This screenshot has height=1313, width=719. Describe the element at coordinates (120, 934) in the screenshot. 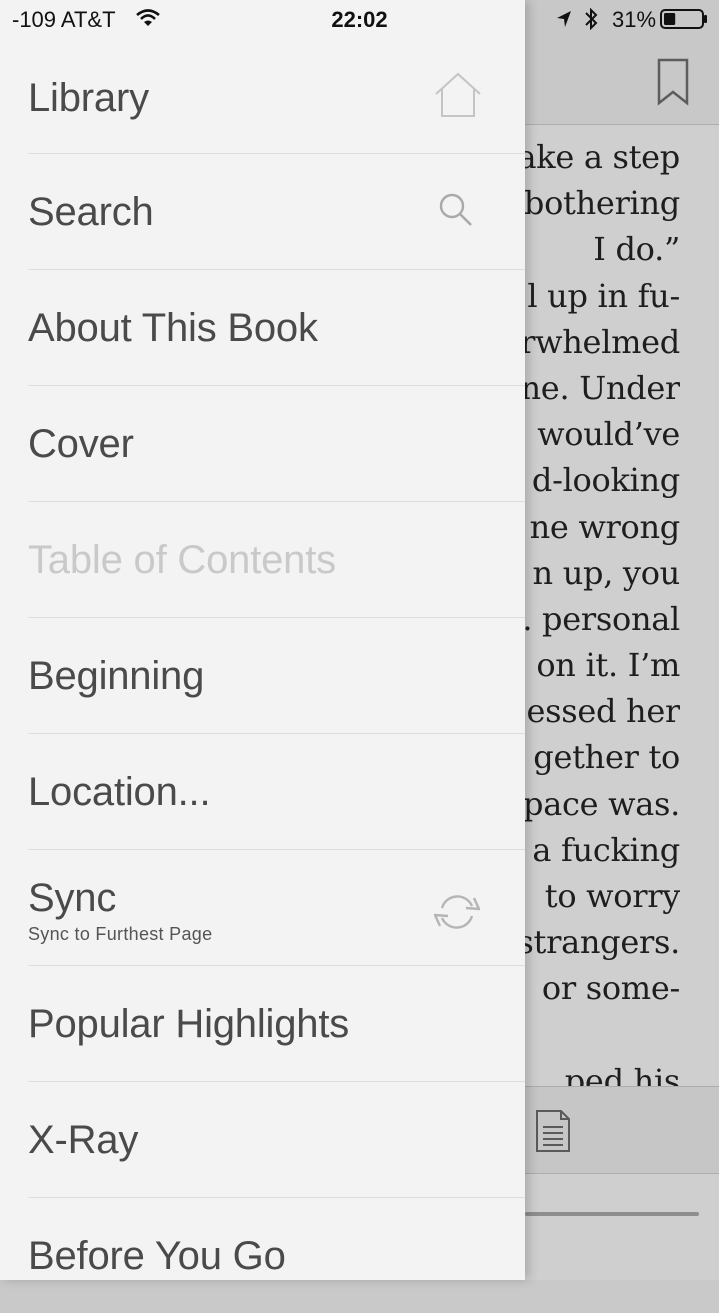

I see `menu-item-sublabel: Sync to Furthest Page` at that location.